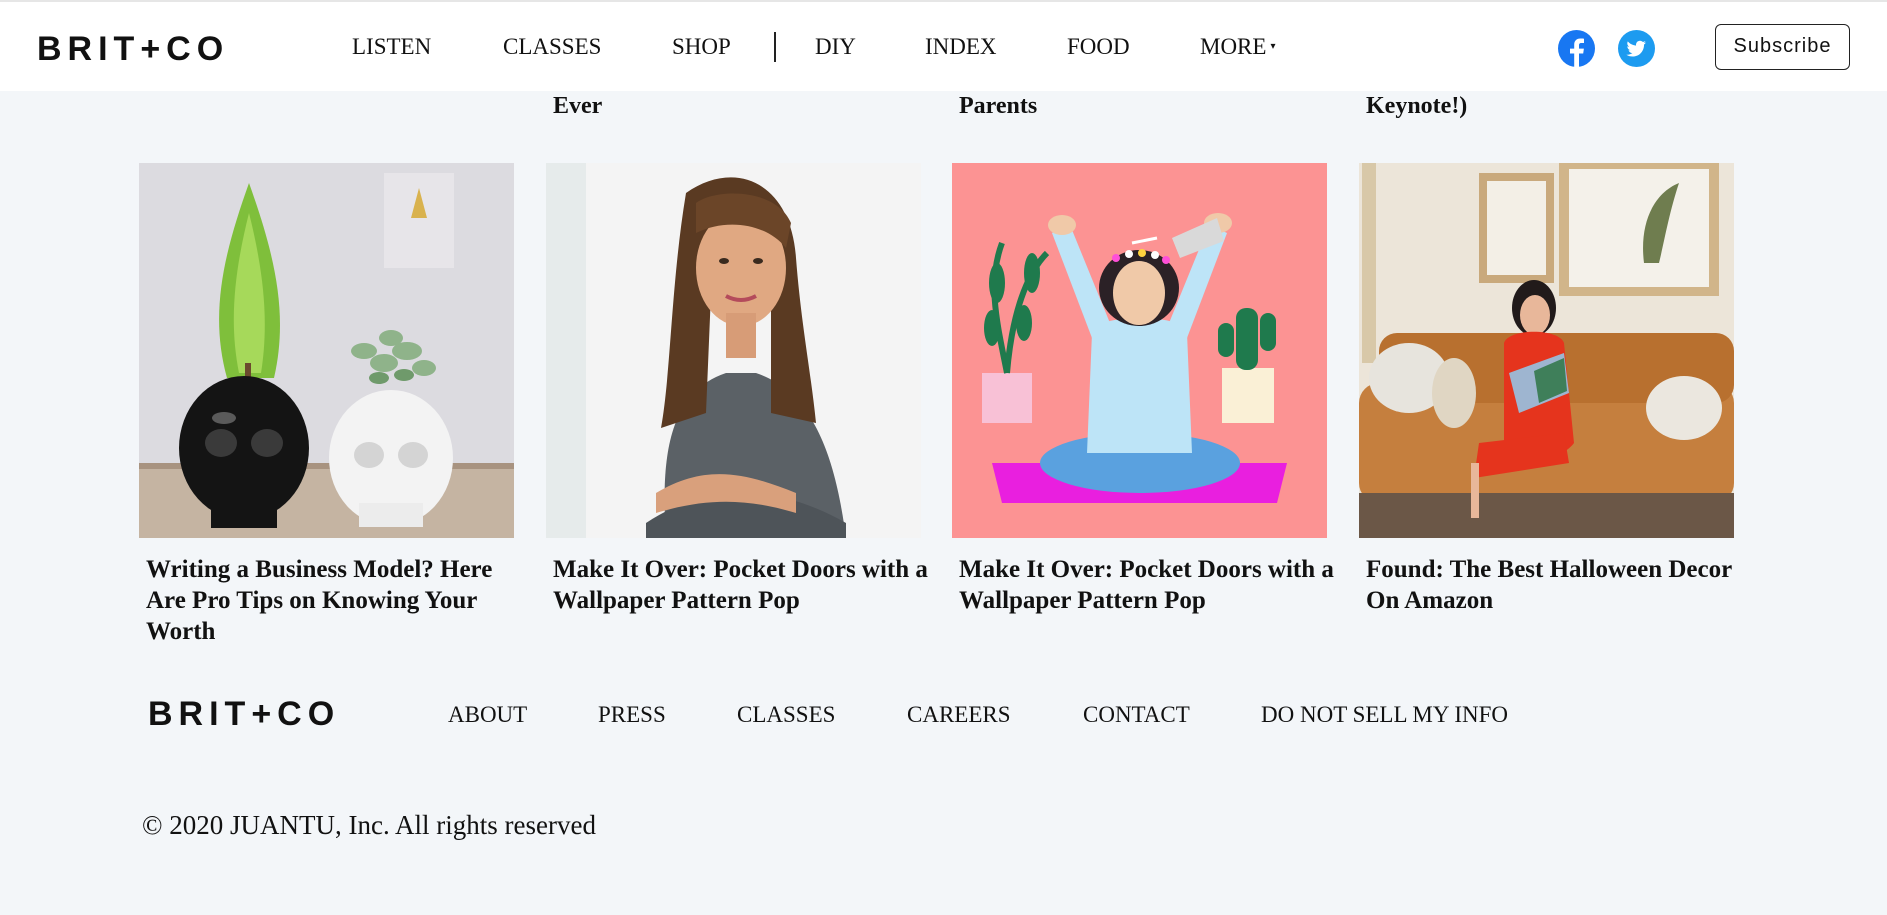  Describe the element at coordinates (632, 714) in the screenshot. I see `footer-link-press: PRESS` at that location.